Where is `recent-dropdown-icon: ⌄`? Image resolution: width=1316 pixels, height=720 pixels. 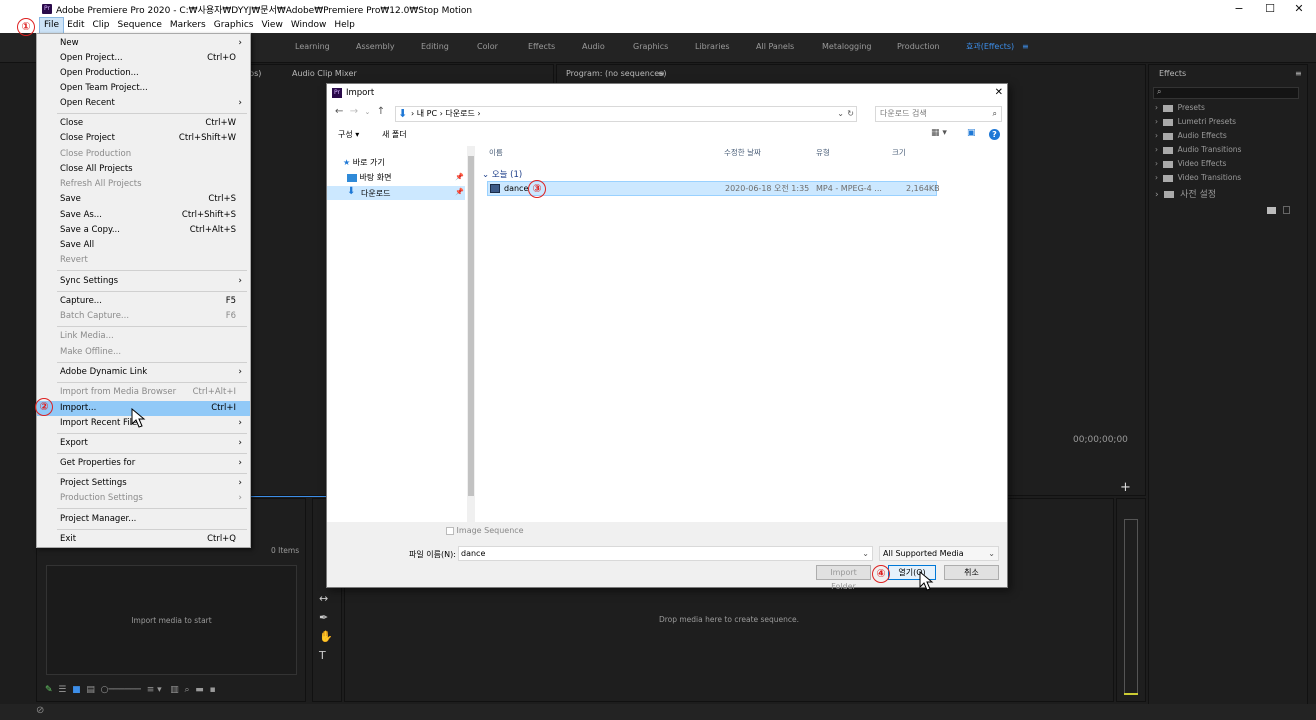 recent-dropdown-icon: ⌄ is located at coordinates (368, 112).